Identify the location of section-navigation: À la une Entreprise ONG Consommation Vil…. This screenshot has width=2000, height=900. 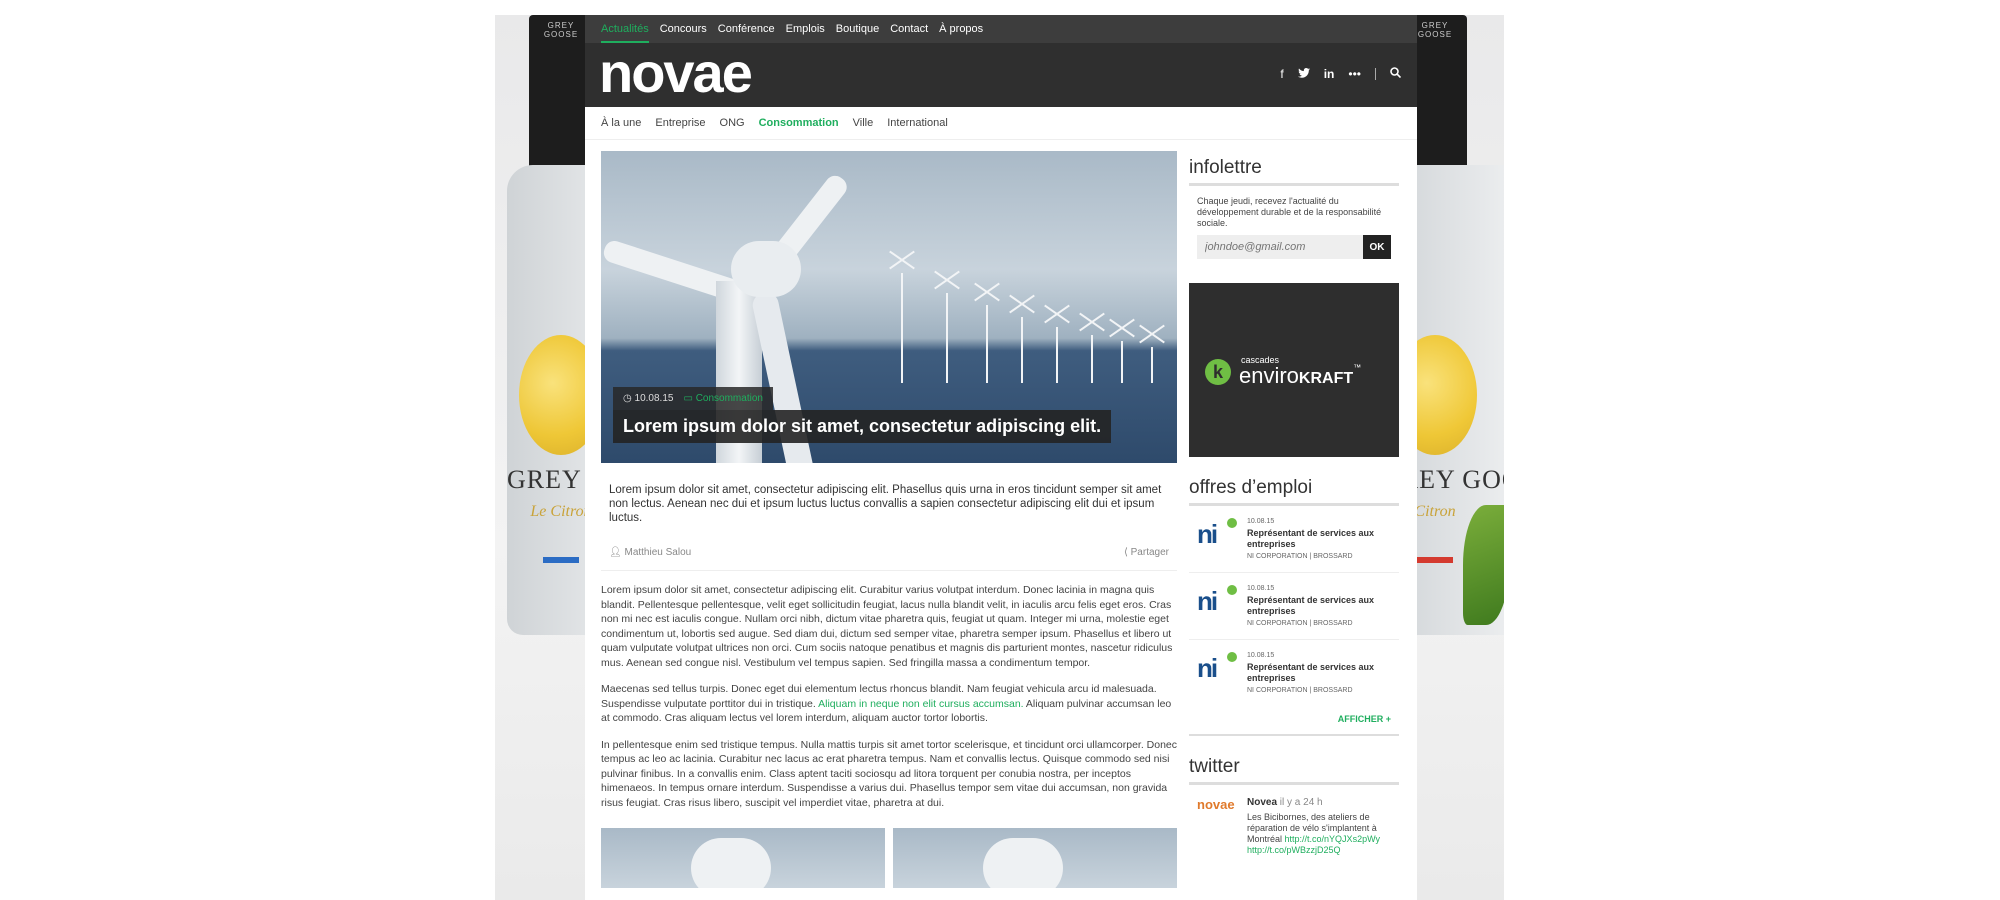
(1001, 123).